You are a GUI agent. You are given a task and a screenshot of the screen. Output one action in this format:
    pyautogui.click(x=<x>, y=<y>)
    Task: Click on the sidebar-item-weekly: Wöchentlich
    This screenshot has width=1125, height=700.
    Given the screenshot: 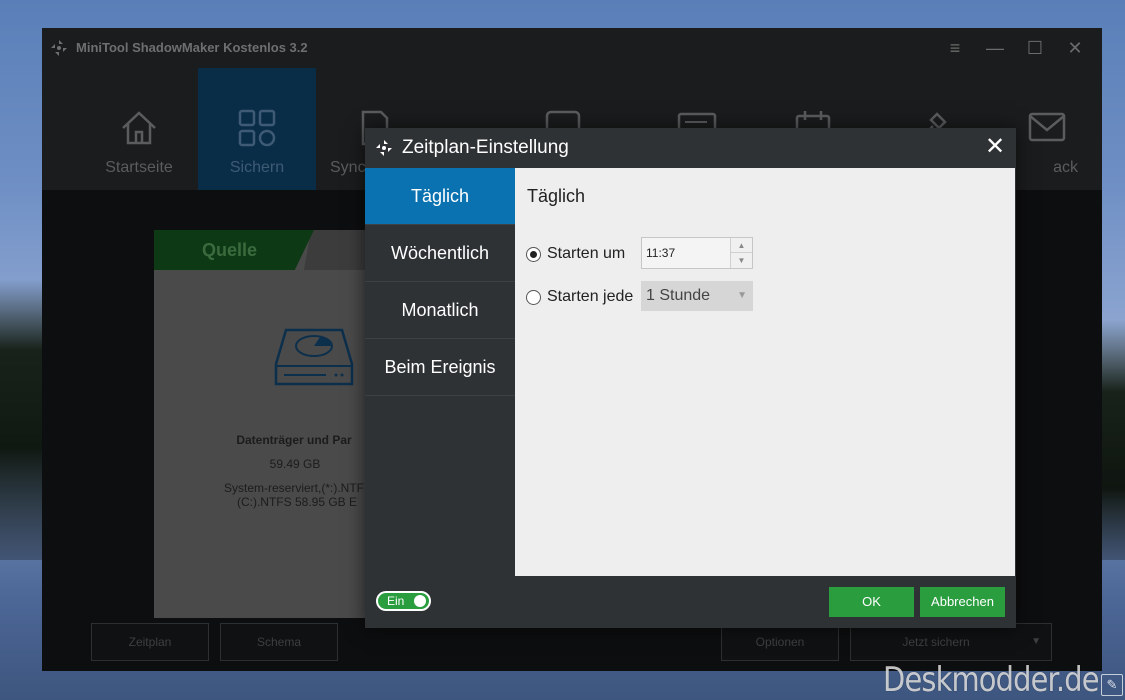 What is the action you would take?
    pyautogui.click(x=440, y=253)
    